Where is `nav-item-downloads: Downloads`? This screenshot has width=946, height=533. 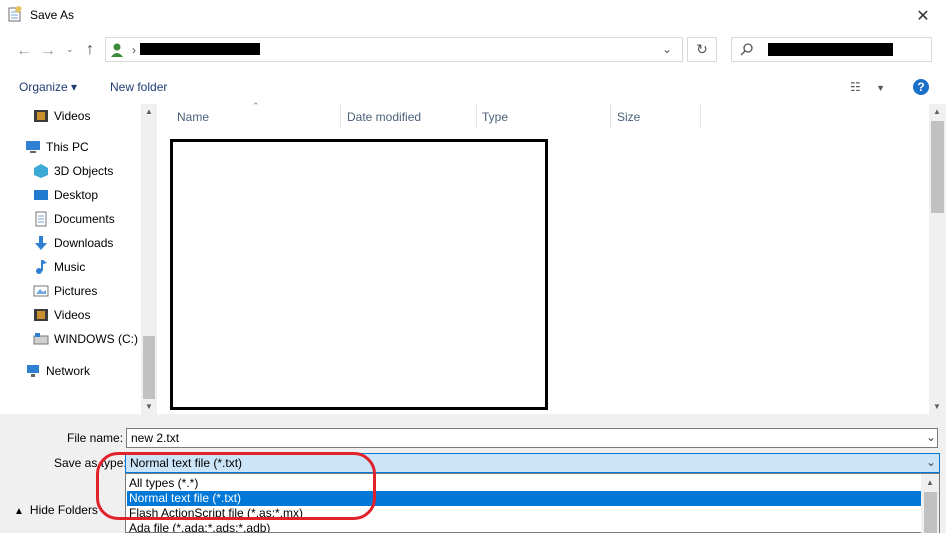 nav-item-downloads: Downloads is located at coordinates (73, 243).